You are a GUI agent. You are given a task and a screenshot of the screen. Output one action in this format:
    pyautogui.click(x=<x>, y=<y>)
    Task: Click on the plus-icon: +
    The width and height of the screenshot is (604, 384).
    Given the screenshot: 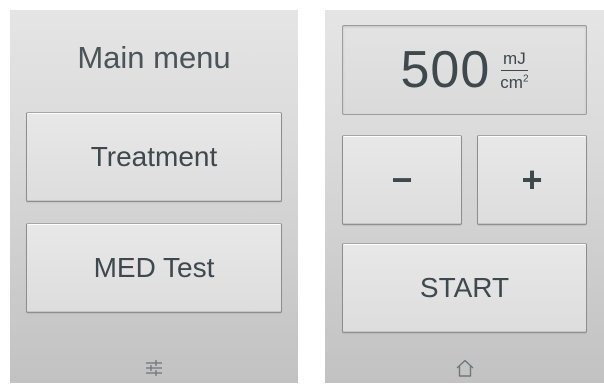 What is the action you would take?
    pyautogui.click(x=532, y=179)
    